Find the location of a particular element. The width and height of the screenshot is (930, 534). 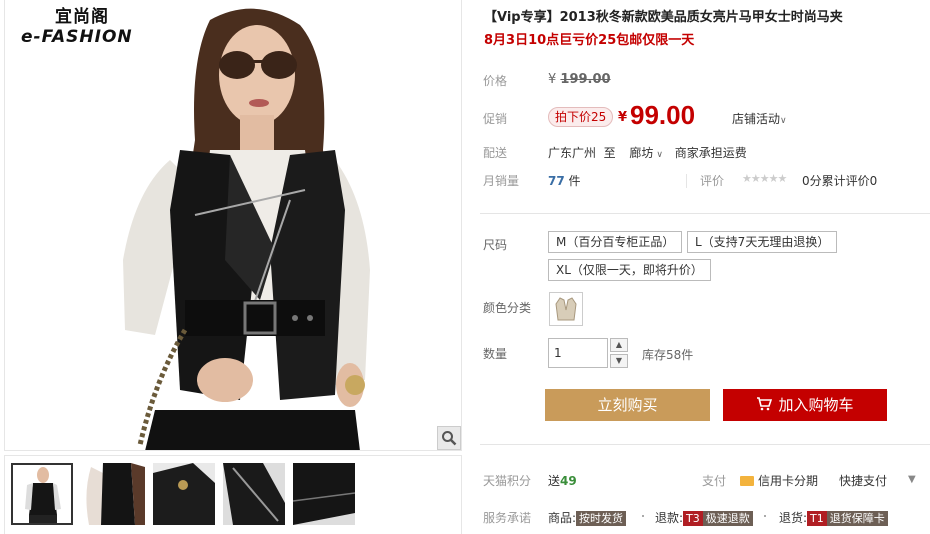

points-value: 49 is located at coordinates (568, 481).